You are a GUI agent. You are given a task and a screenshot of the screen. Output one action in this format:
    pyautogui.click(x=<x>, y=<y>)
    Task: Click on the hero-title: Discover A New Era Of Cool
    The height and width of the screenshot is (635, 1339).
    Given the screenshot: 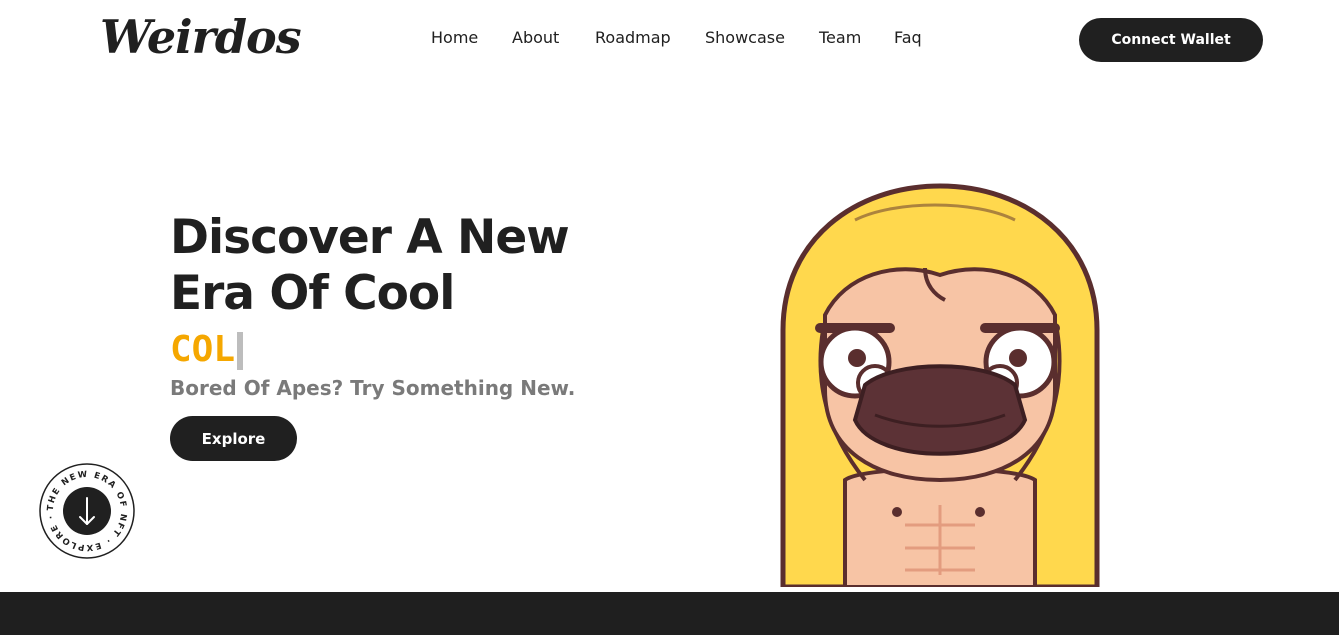 What is the action you would take?
    pyautogui.click(x=370, y=266)
    